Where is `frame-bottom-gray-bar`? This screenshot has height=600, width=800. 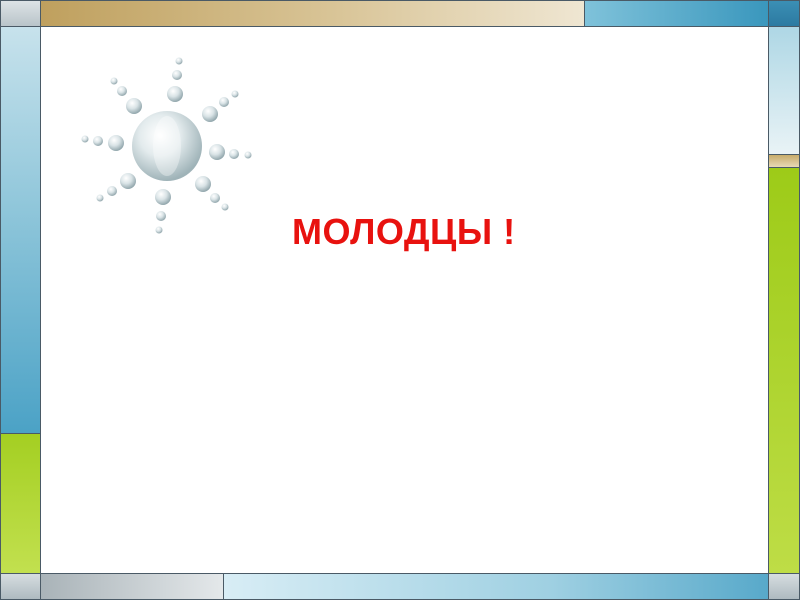 frame-bottom-gray-bar is located at coordinates (132, 586).